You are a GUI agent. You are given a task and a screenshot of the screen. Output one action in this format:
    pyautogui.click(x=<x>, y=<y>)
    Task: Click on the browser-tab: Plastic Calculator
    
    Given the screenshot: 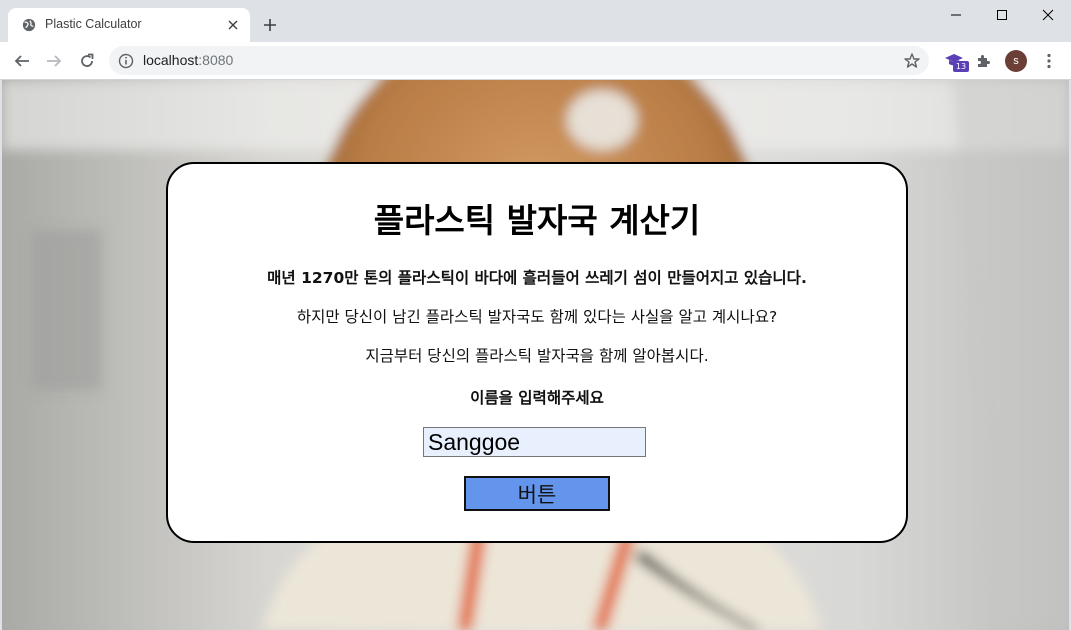 What is the action you would take?
    pyautogui.click(x=129, y=25)
    